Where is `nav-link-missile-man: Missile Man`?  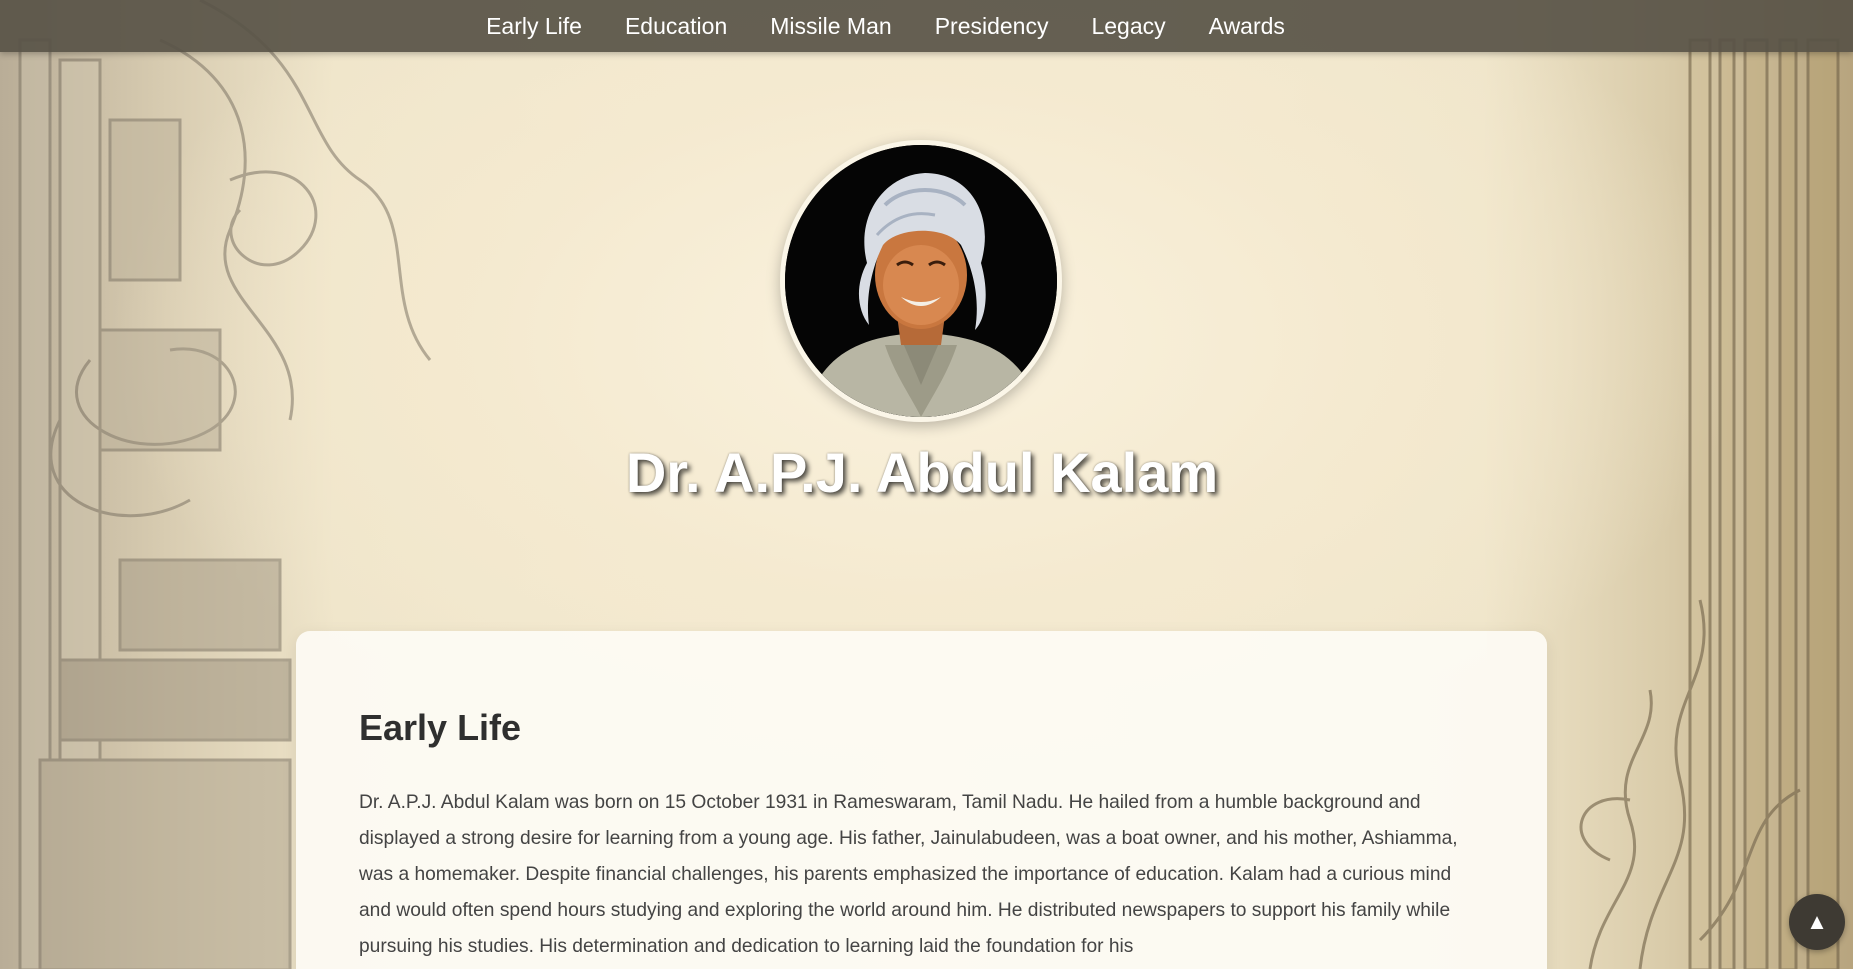
nav-link-missile-man: Missile Man is located at coordinates (830, 26).